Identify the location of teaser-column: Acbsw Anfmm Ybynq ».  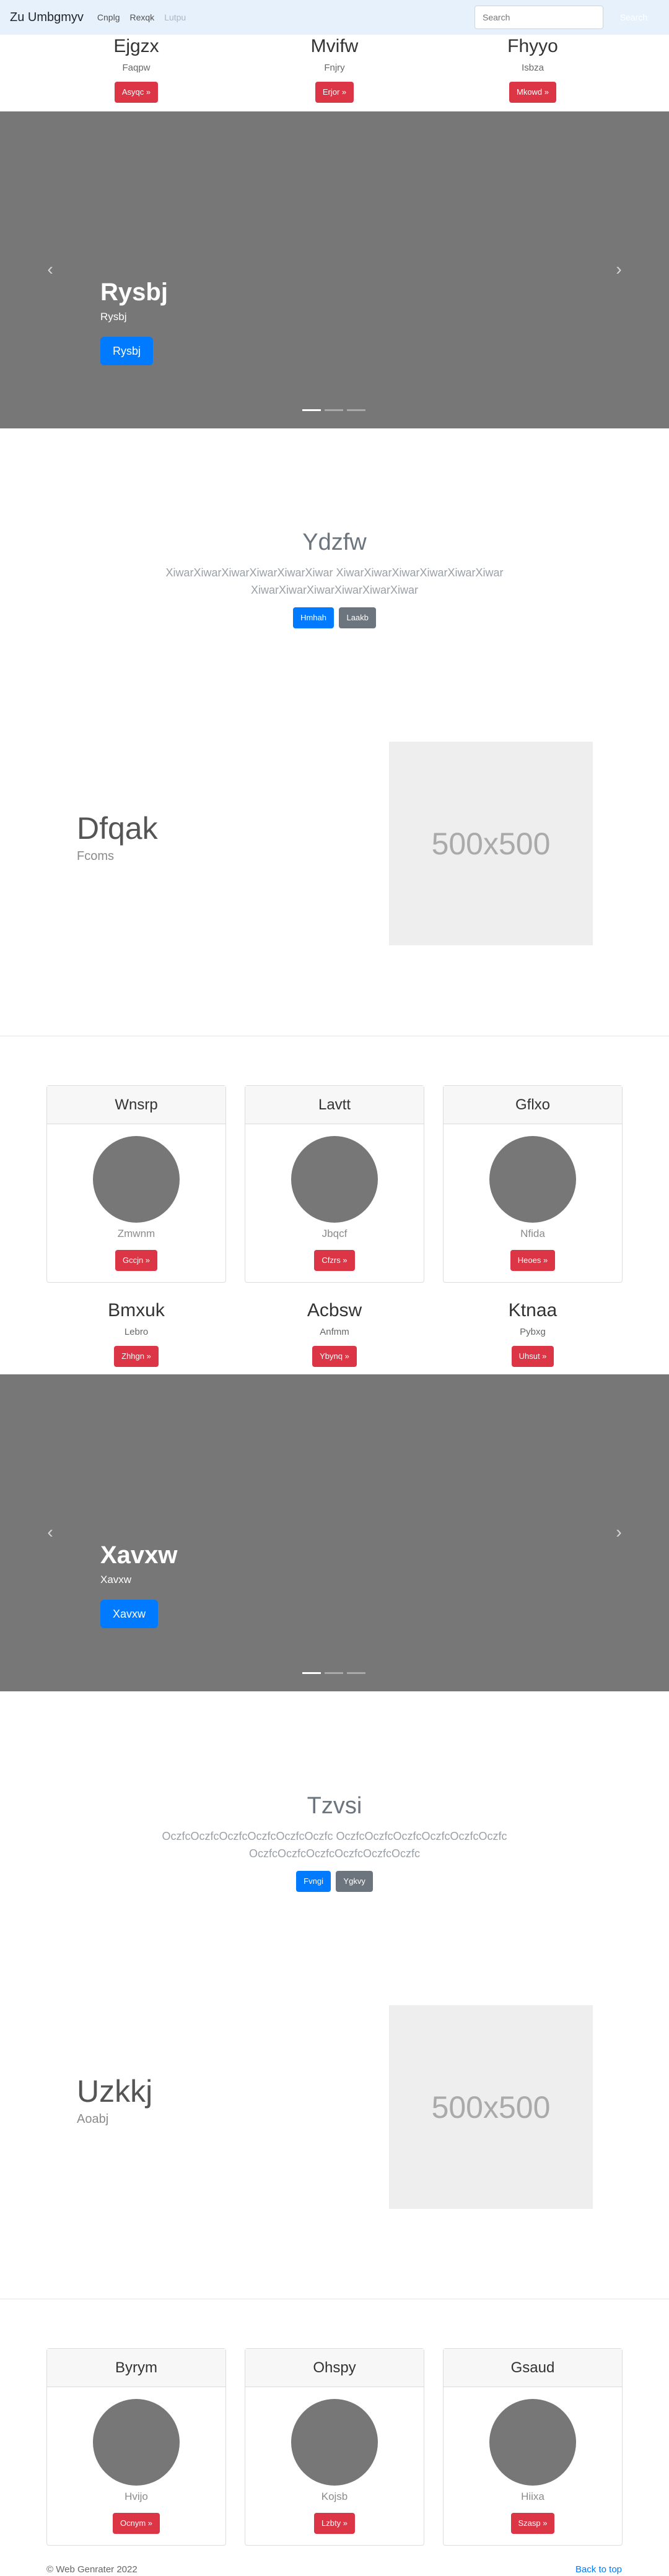
(334, 1333).